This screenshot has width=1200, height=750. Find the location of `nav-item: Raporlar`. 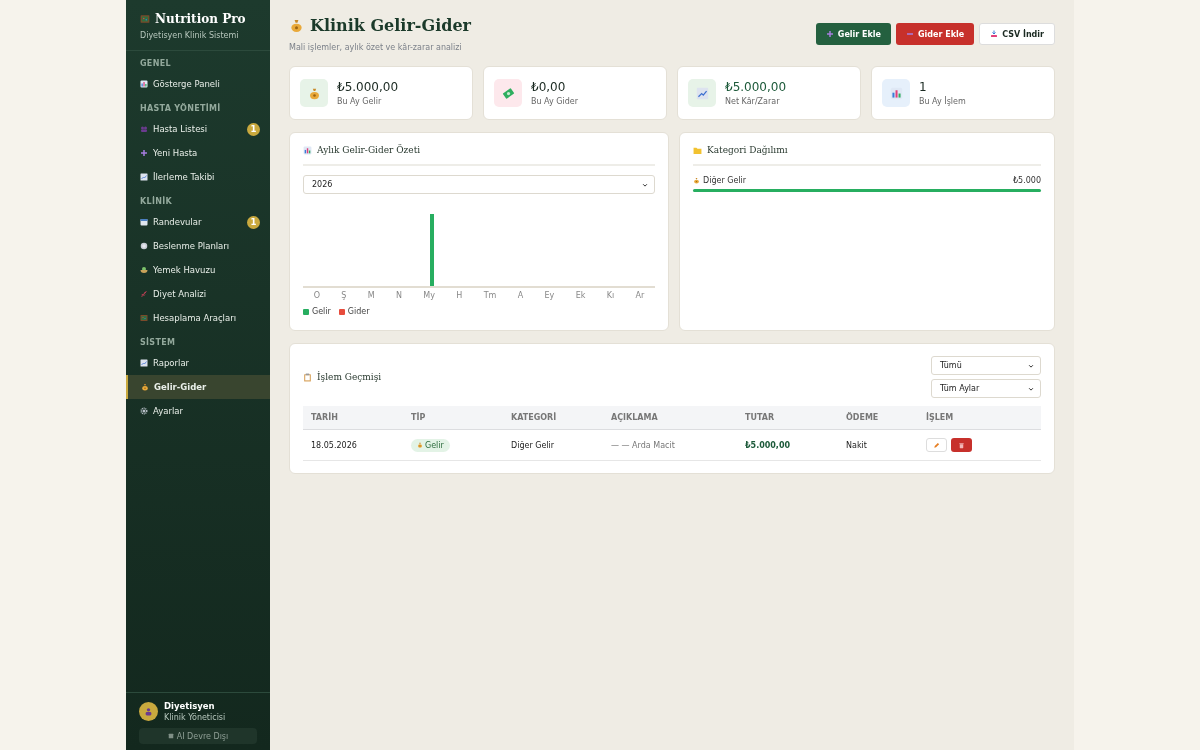

nav-item: Raporlar is located at coordinates (198, 363).